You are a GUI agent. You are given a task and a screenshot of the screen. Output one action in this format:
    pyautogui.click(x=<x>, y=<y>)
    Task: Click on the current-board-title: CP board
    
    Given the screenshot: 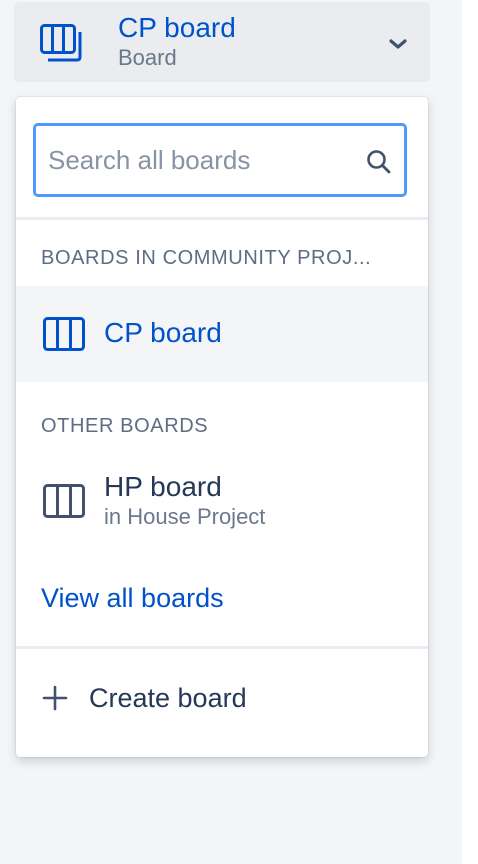 What is the action you would take?
    pyautogui.click(x=177, y=27)
    